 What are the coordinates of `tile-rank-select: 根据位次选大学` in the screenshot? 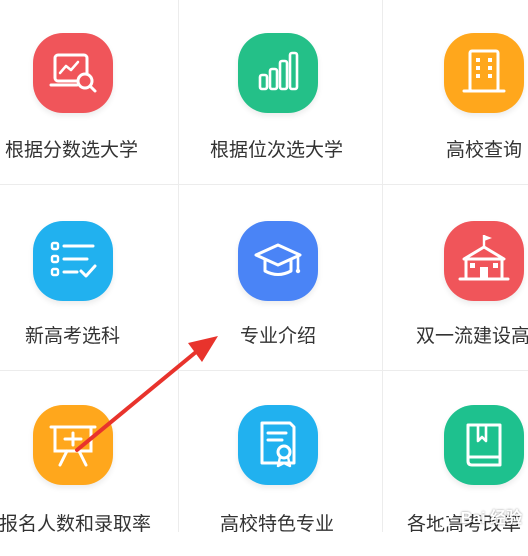 It's located at (280, 92).